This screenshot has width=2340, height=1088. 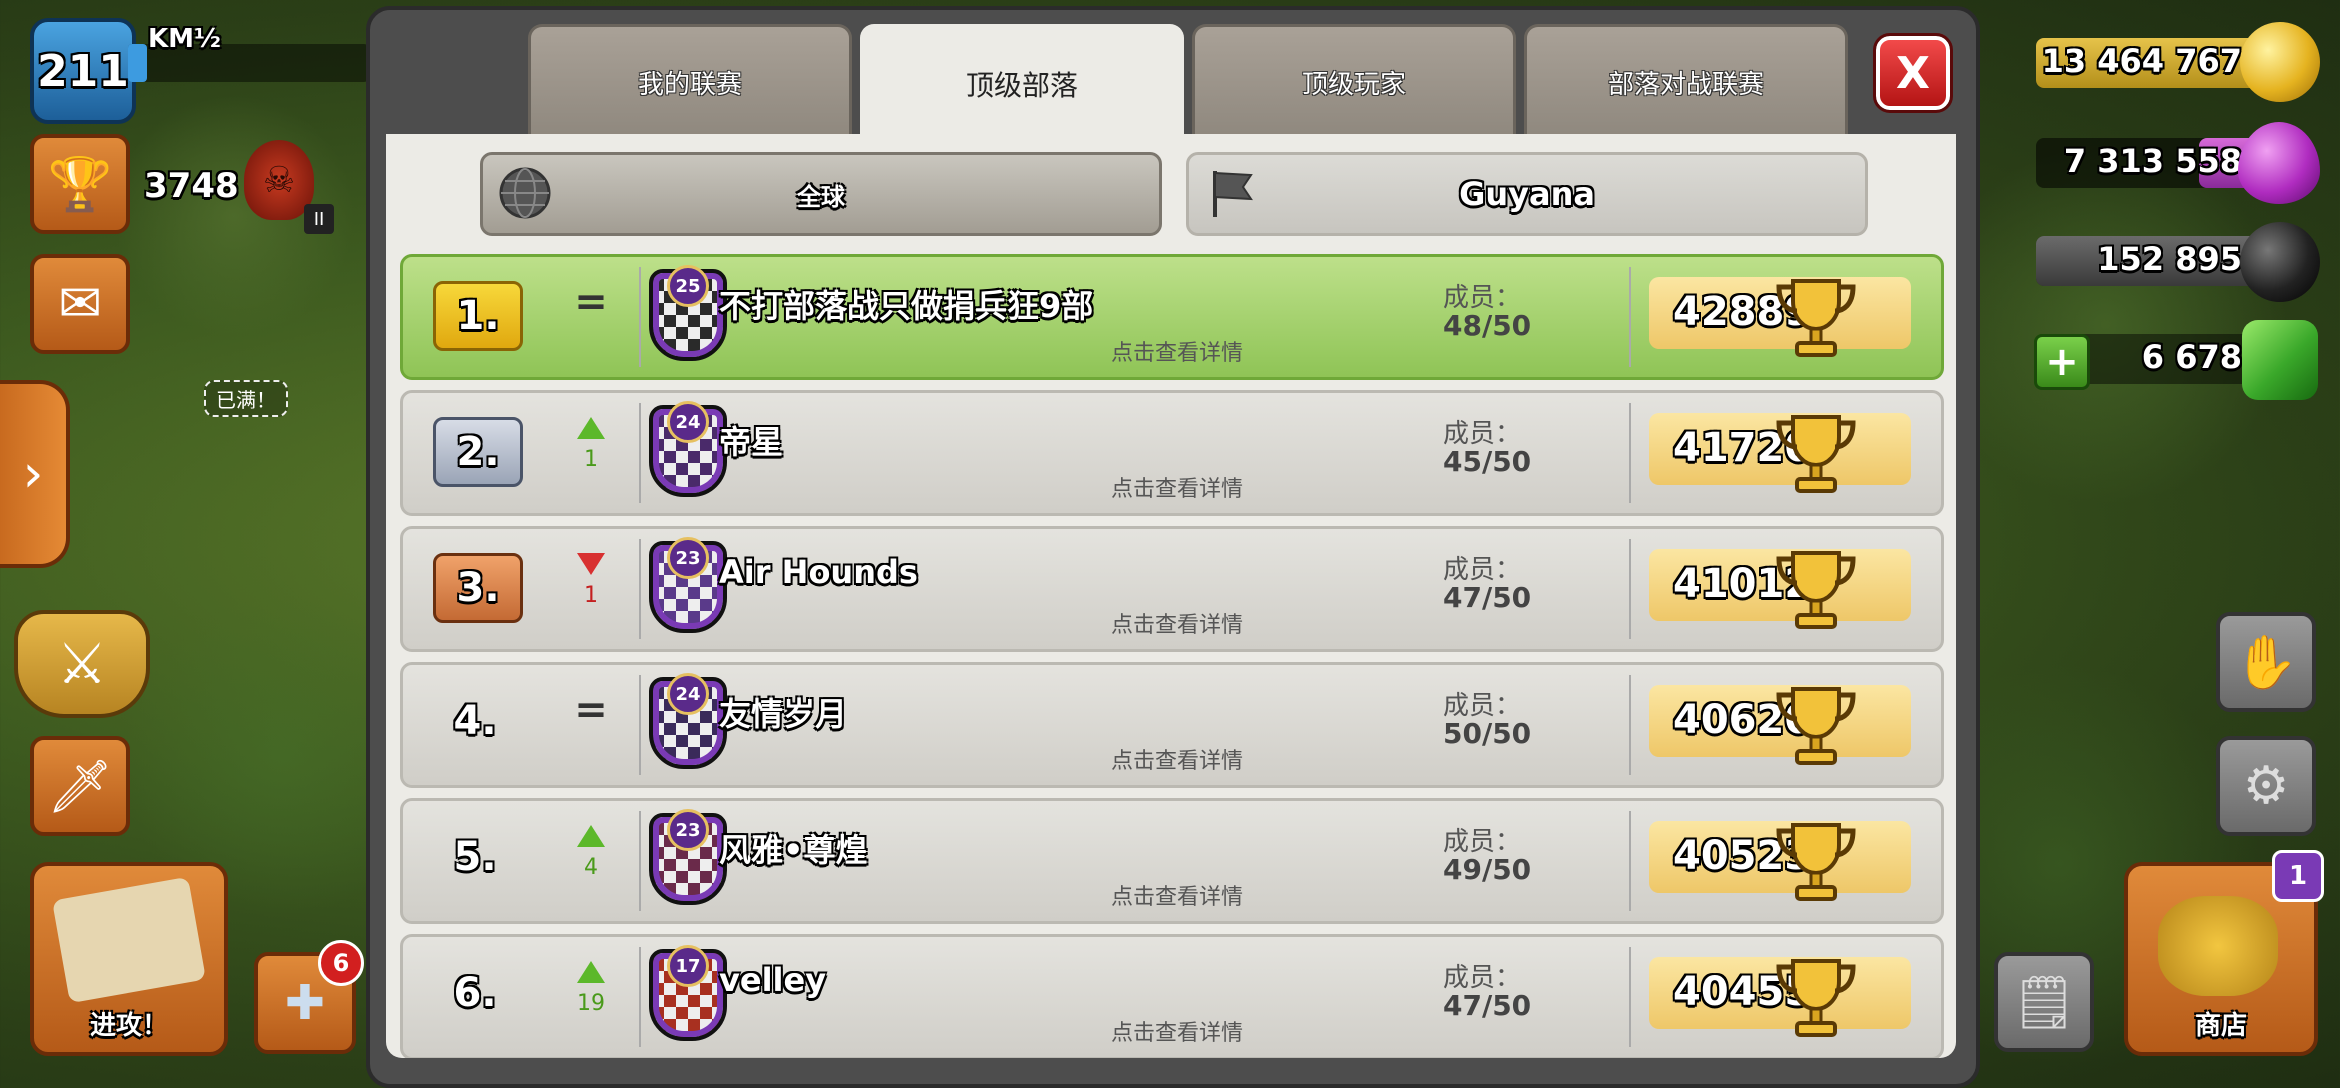 I want to click on notes-icon: 🗒, so click(x=2043, y=1002).